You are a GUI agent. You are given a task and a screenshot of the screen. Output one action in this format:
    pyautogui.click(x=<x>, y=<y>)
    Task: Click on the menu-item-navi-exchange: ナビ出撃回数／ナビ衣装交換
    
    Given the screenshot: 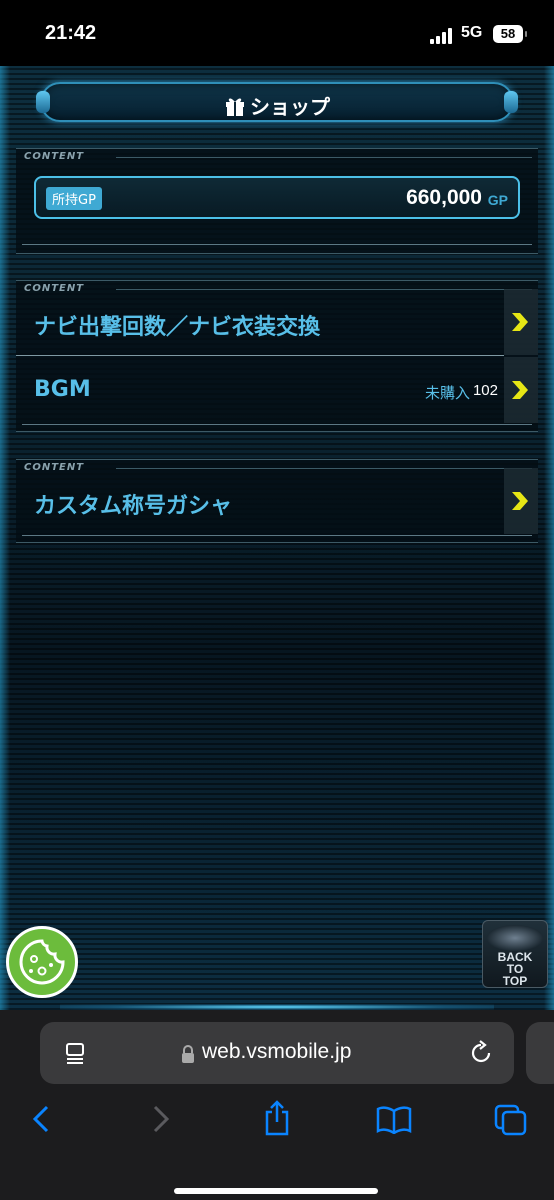 What is the action you would take?
    pyautogui.click(x=277, y=322)
    